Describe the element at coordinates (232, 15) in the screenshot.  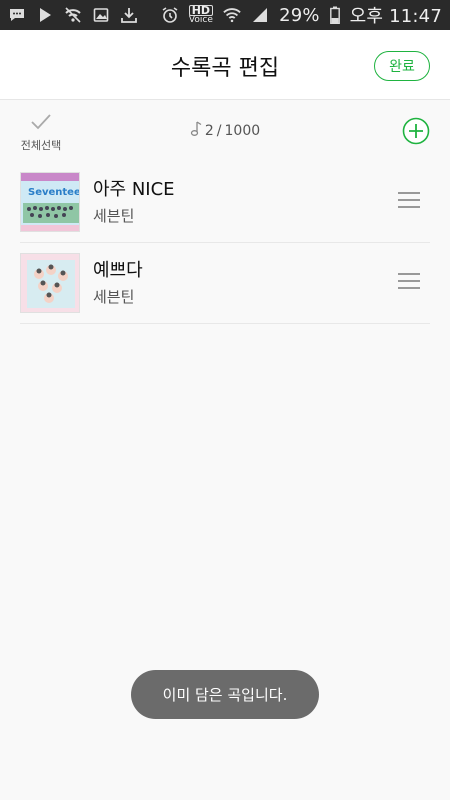
I see `wifi-icon` at that location.